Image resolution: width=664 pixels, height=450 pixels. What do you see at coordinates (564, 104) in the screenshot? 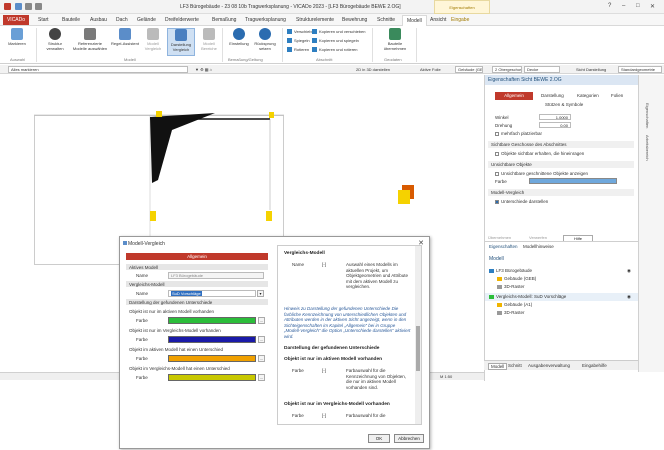
I see `tab-stuetzen: Stützen & Symbole` at bounding box center [564, 104].